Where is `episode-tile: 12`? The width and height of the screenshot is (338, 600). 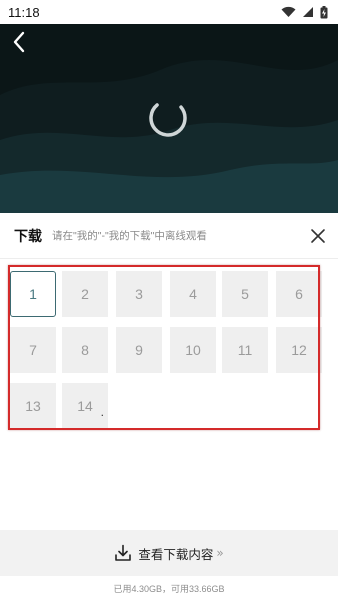
episode-tile: 12 is located at coordinates (299, 350).